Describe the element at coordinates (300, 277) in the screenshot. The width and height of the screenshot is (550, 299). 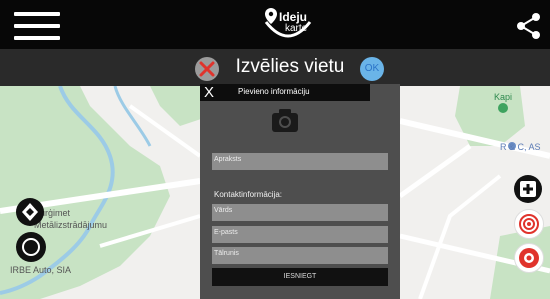
I see `submit-button: IESNIEGT` at that location.